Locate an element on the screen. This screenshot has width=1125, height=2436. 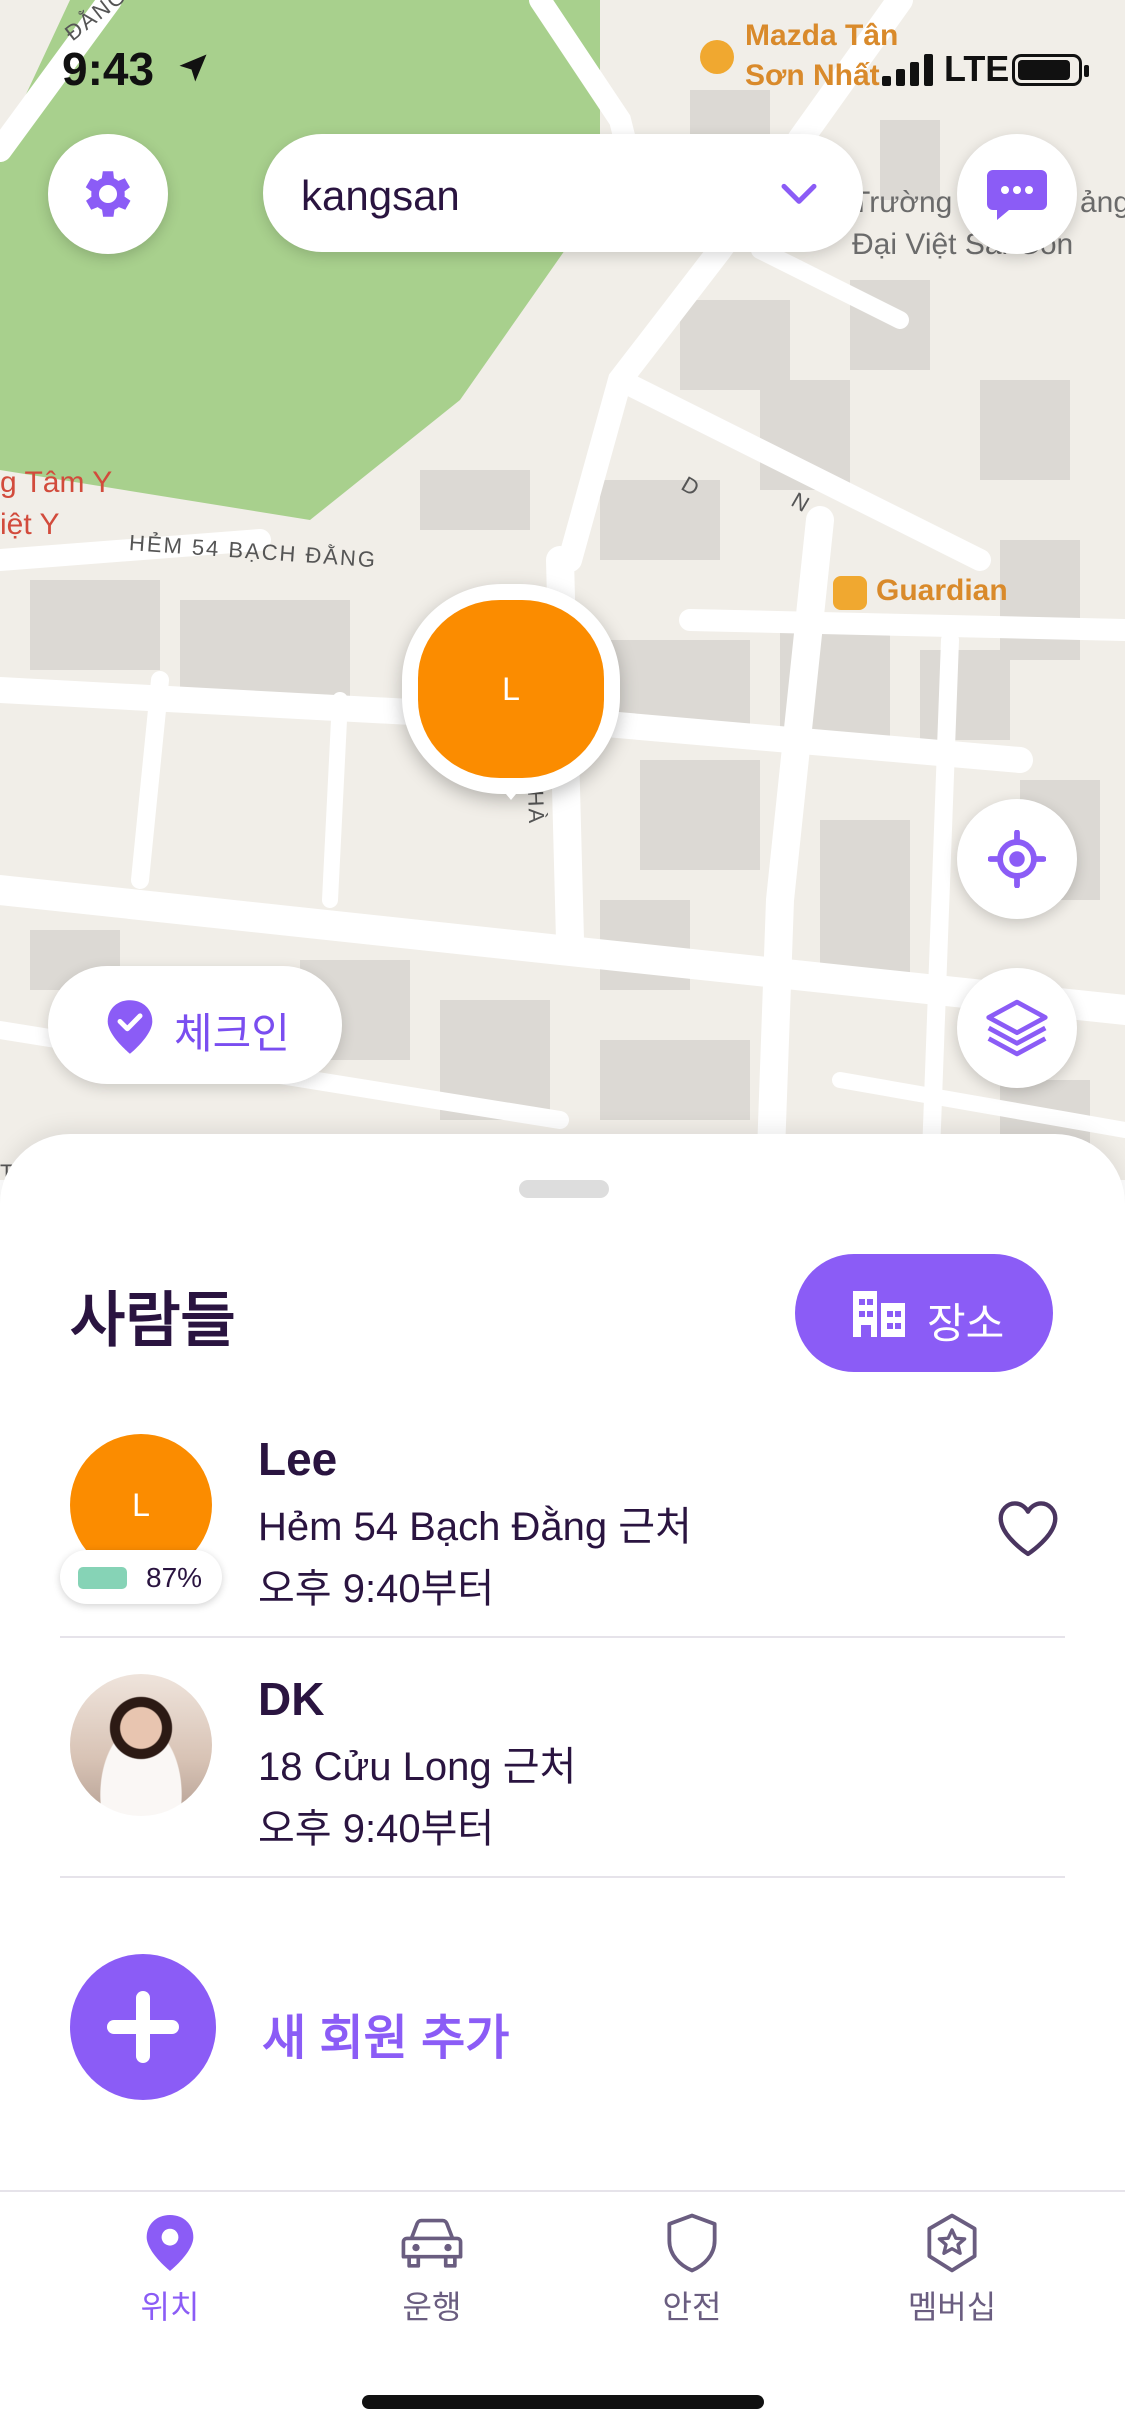
sheet-title: 사람들 is located at coordinates (153, 1320).